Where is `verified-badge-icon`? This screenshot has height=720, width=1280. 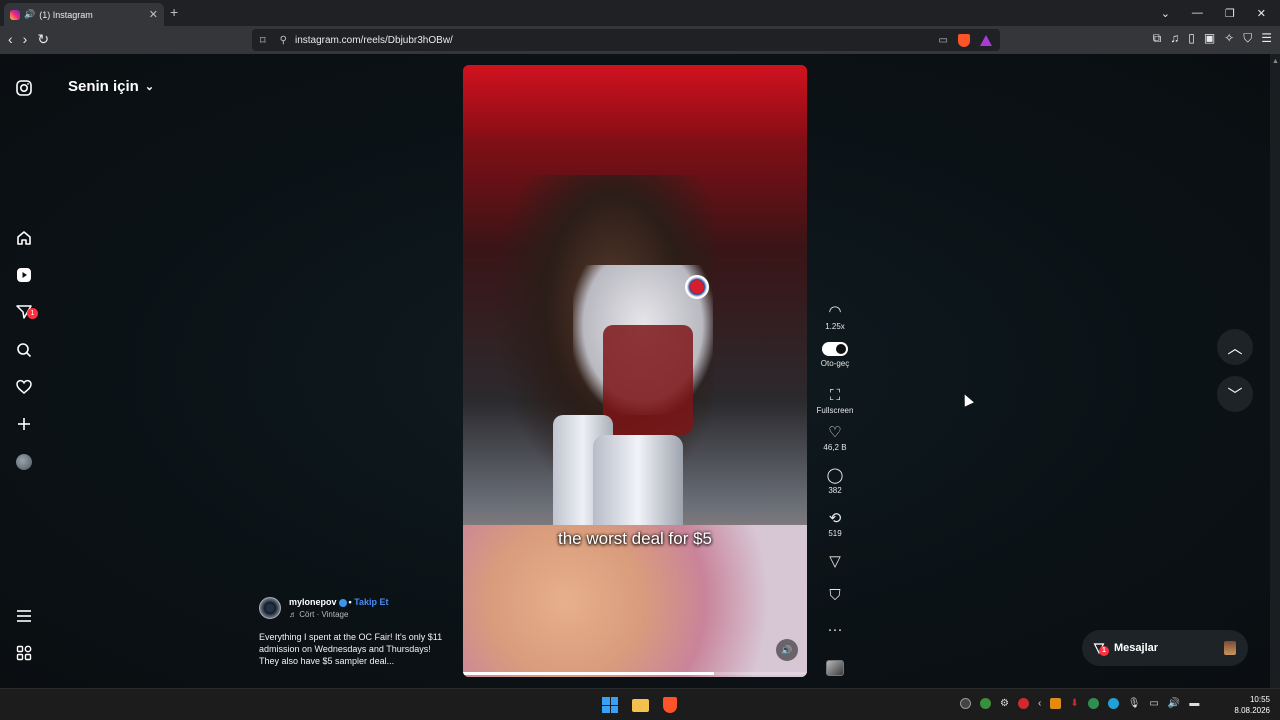
verified-badge-icon is located at coordinates (342, 602).